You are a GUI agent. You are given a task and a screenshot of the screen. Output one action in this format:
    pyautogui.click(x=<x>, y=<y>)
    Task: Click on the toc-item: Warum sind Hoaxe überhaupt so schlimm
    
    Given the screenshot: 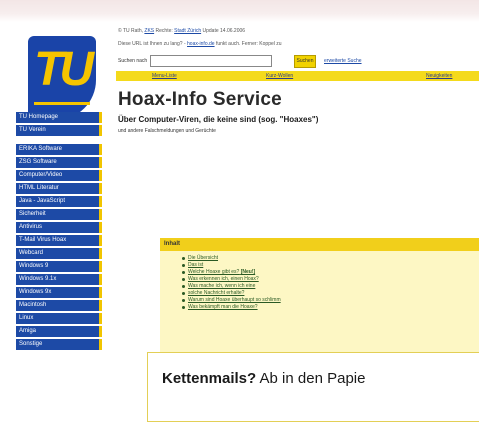 What is the action you would take?
    pyautogui.click(x=231, y=300)
    